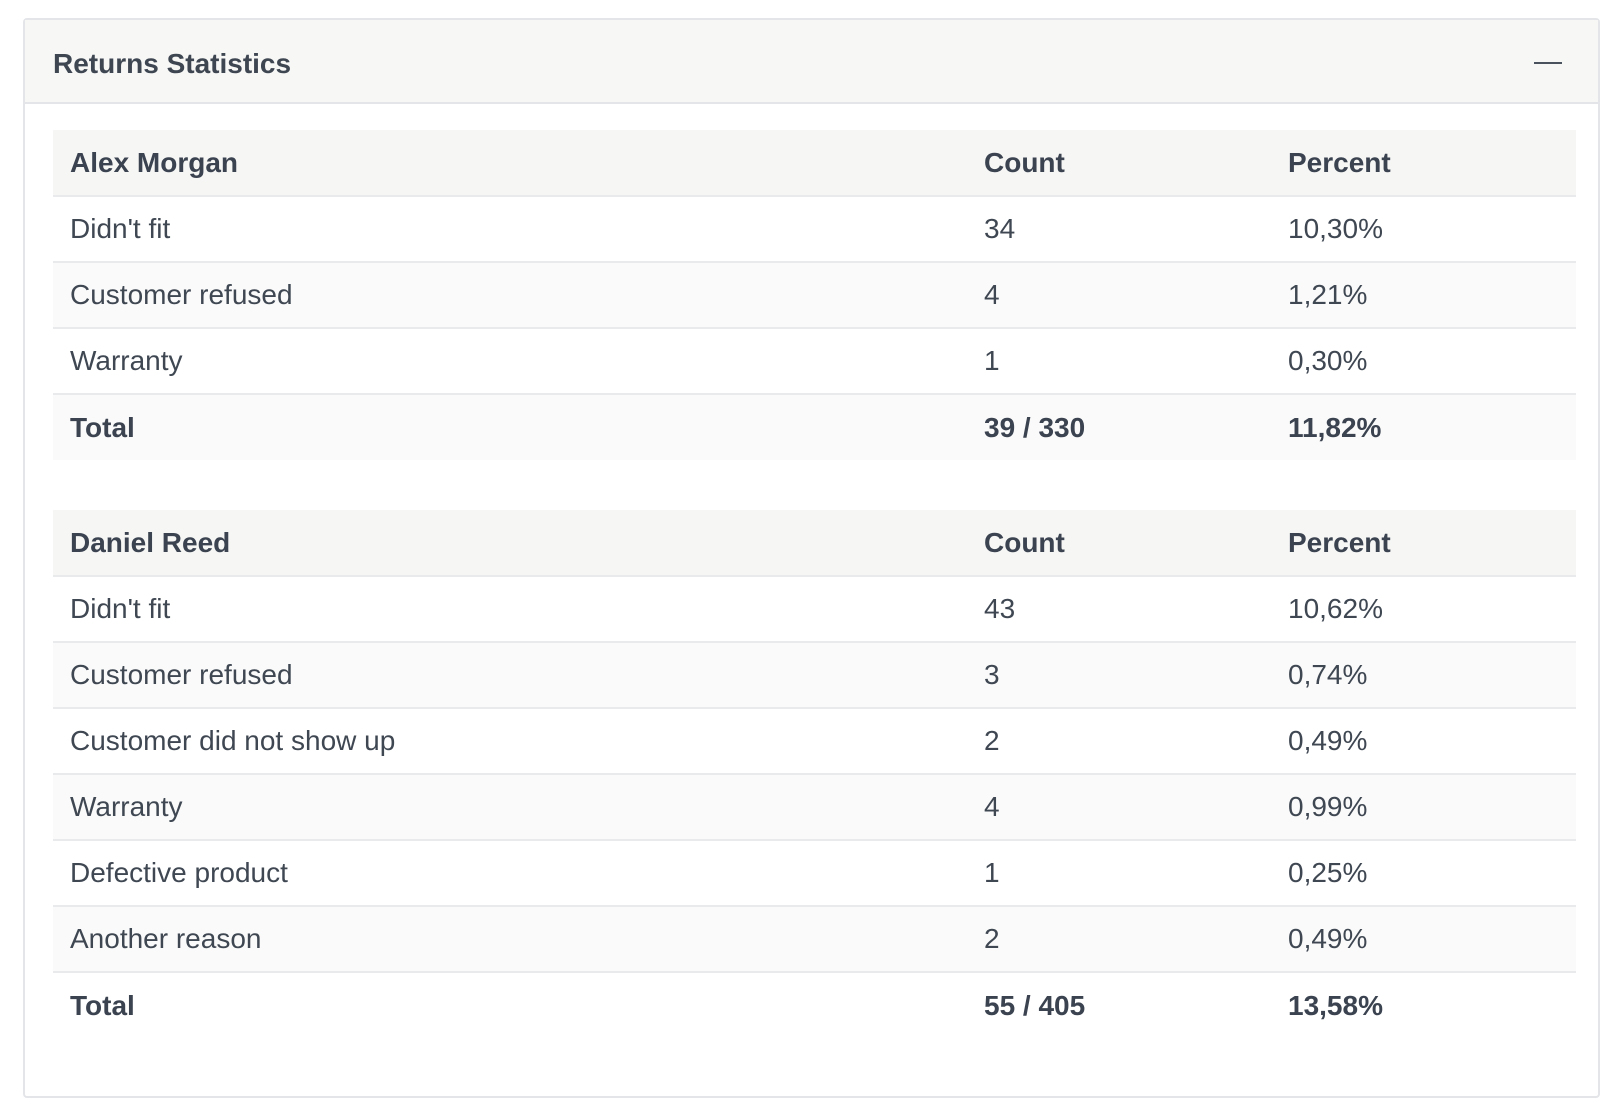  I want to click on panel-title: Returns Statistics, so click(172, 63).